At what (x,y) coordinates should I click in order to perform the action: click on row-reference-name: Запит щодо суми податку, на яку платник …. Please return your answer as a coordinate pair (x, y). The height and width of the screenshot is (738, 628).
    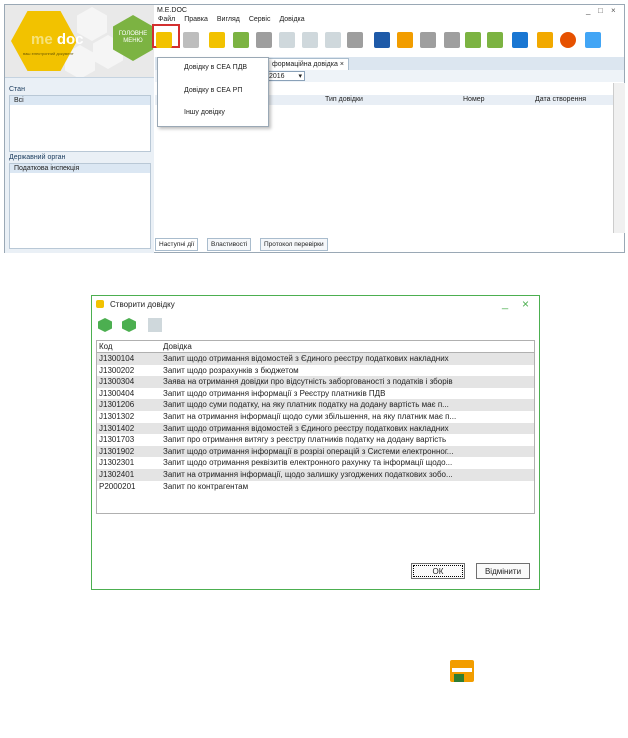
    Looking at the image, I should click on (306, 405).